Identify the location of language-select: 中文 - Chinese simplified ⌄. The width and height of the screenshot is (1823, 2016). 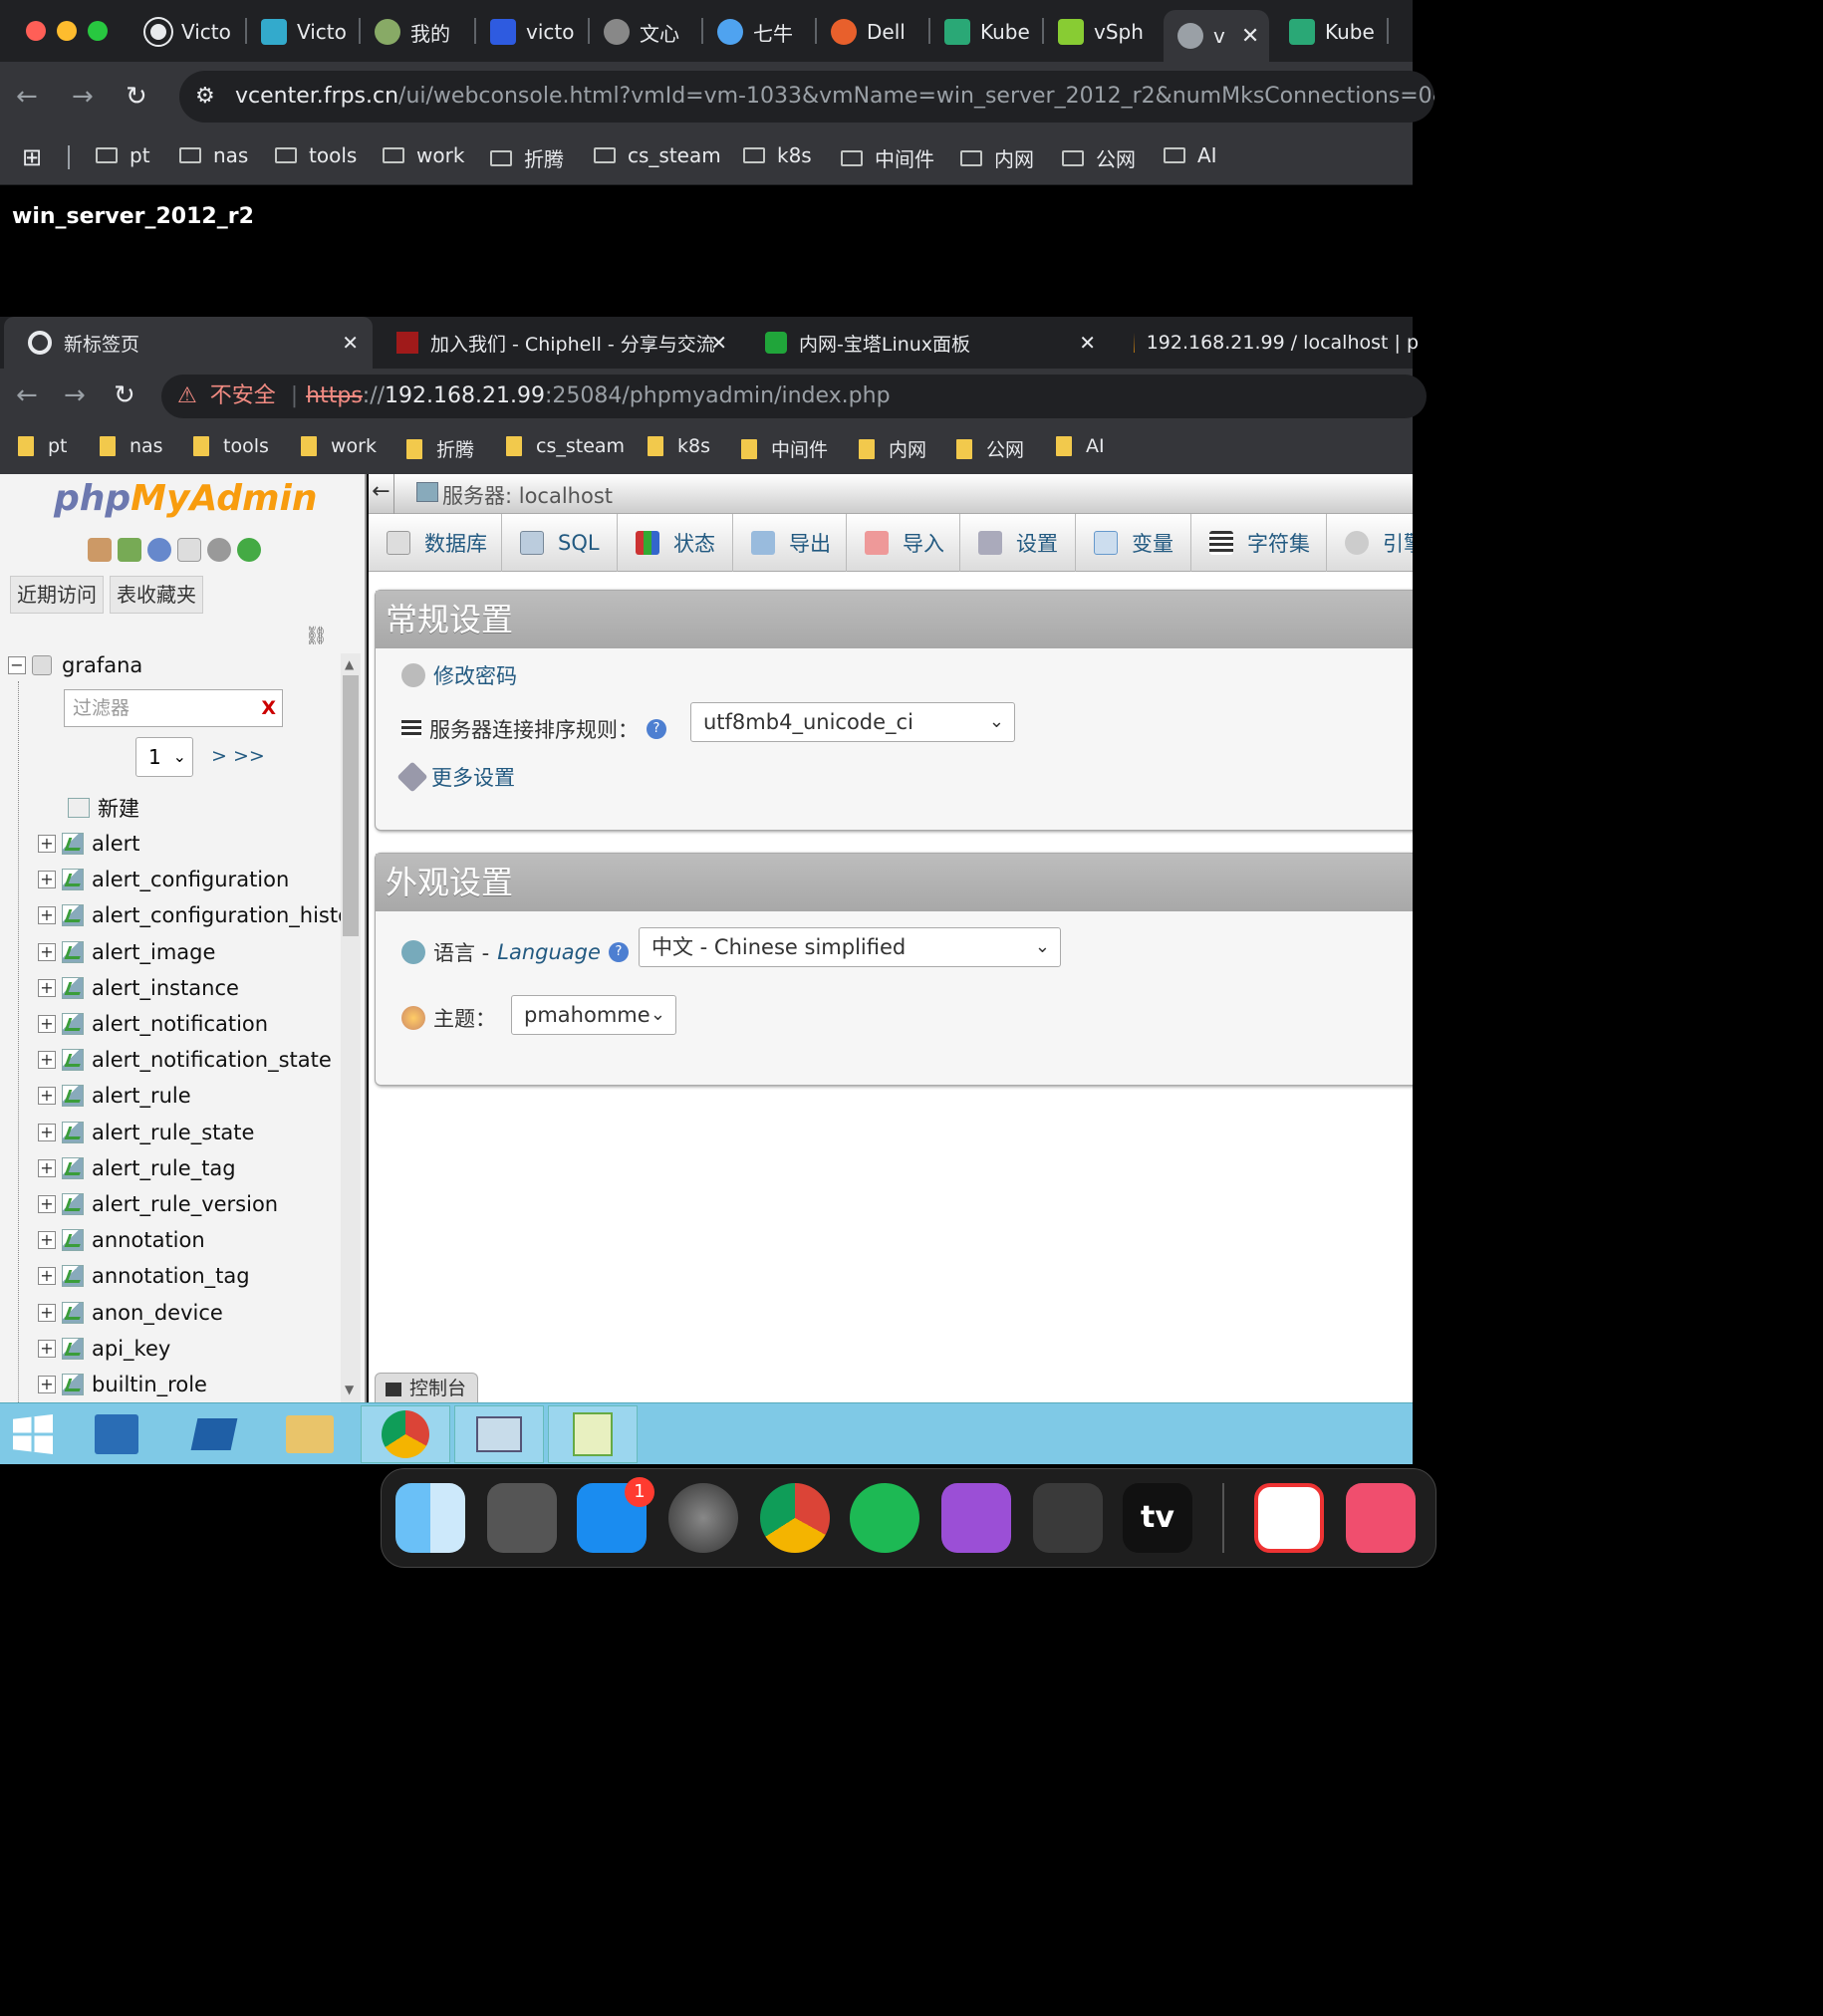
(850, 947).